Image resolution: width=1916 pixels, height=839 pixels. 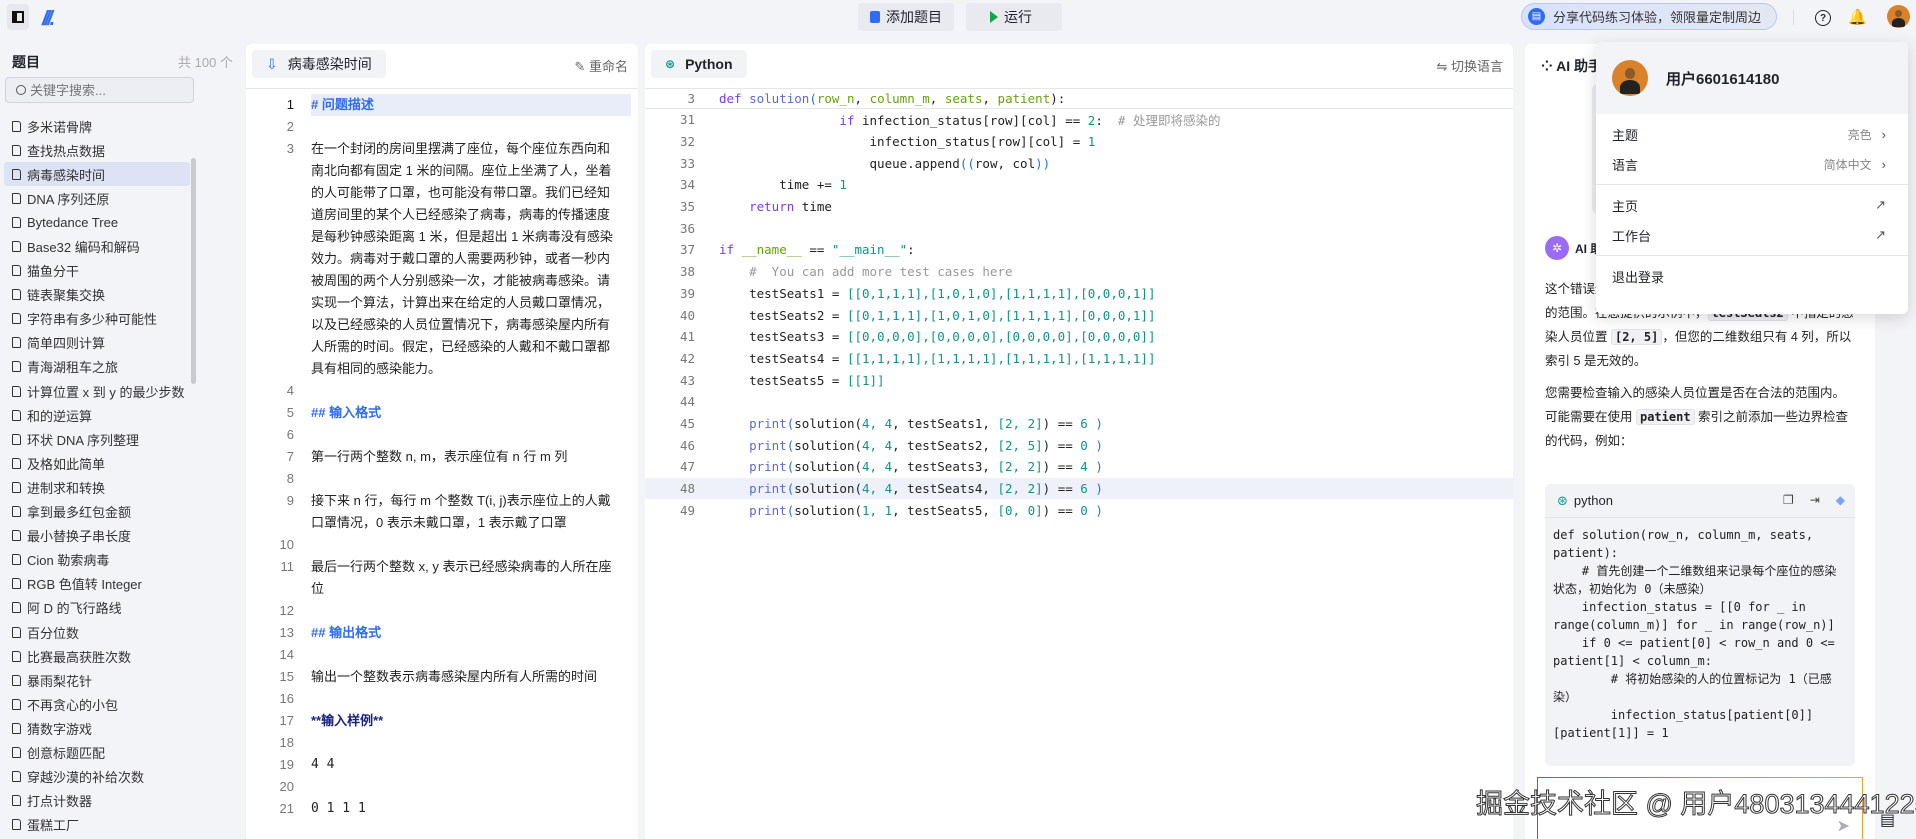 What do you see at coordinates (319, 64) in the screenshot?
I see `problem-tab: ⇩ 病毒感染时间` at bounding box center [319, 64].